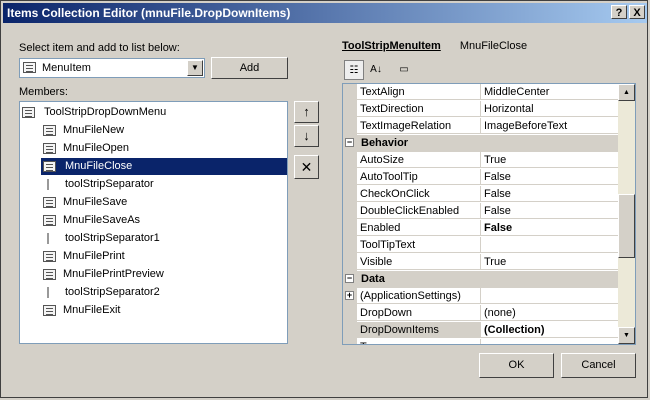 This screenshot has width=650, height=400. I want to click on property-name: T, so click(419, 341).